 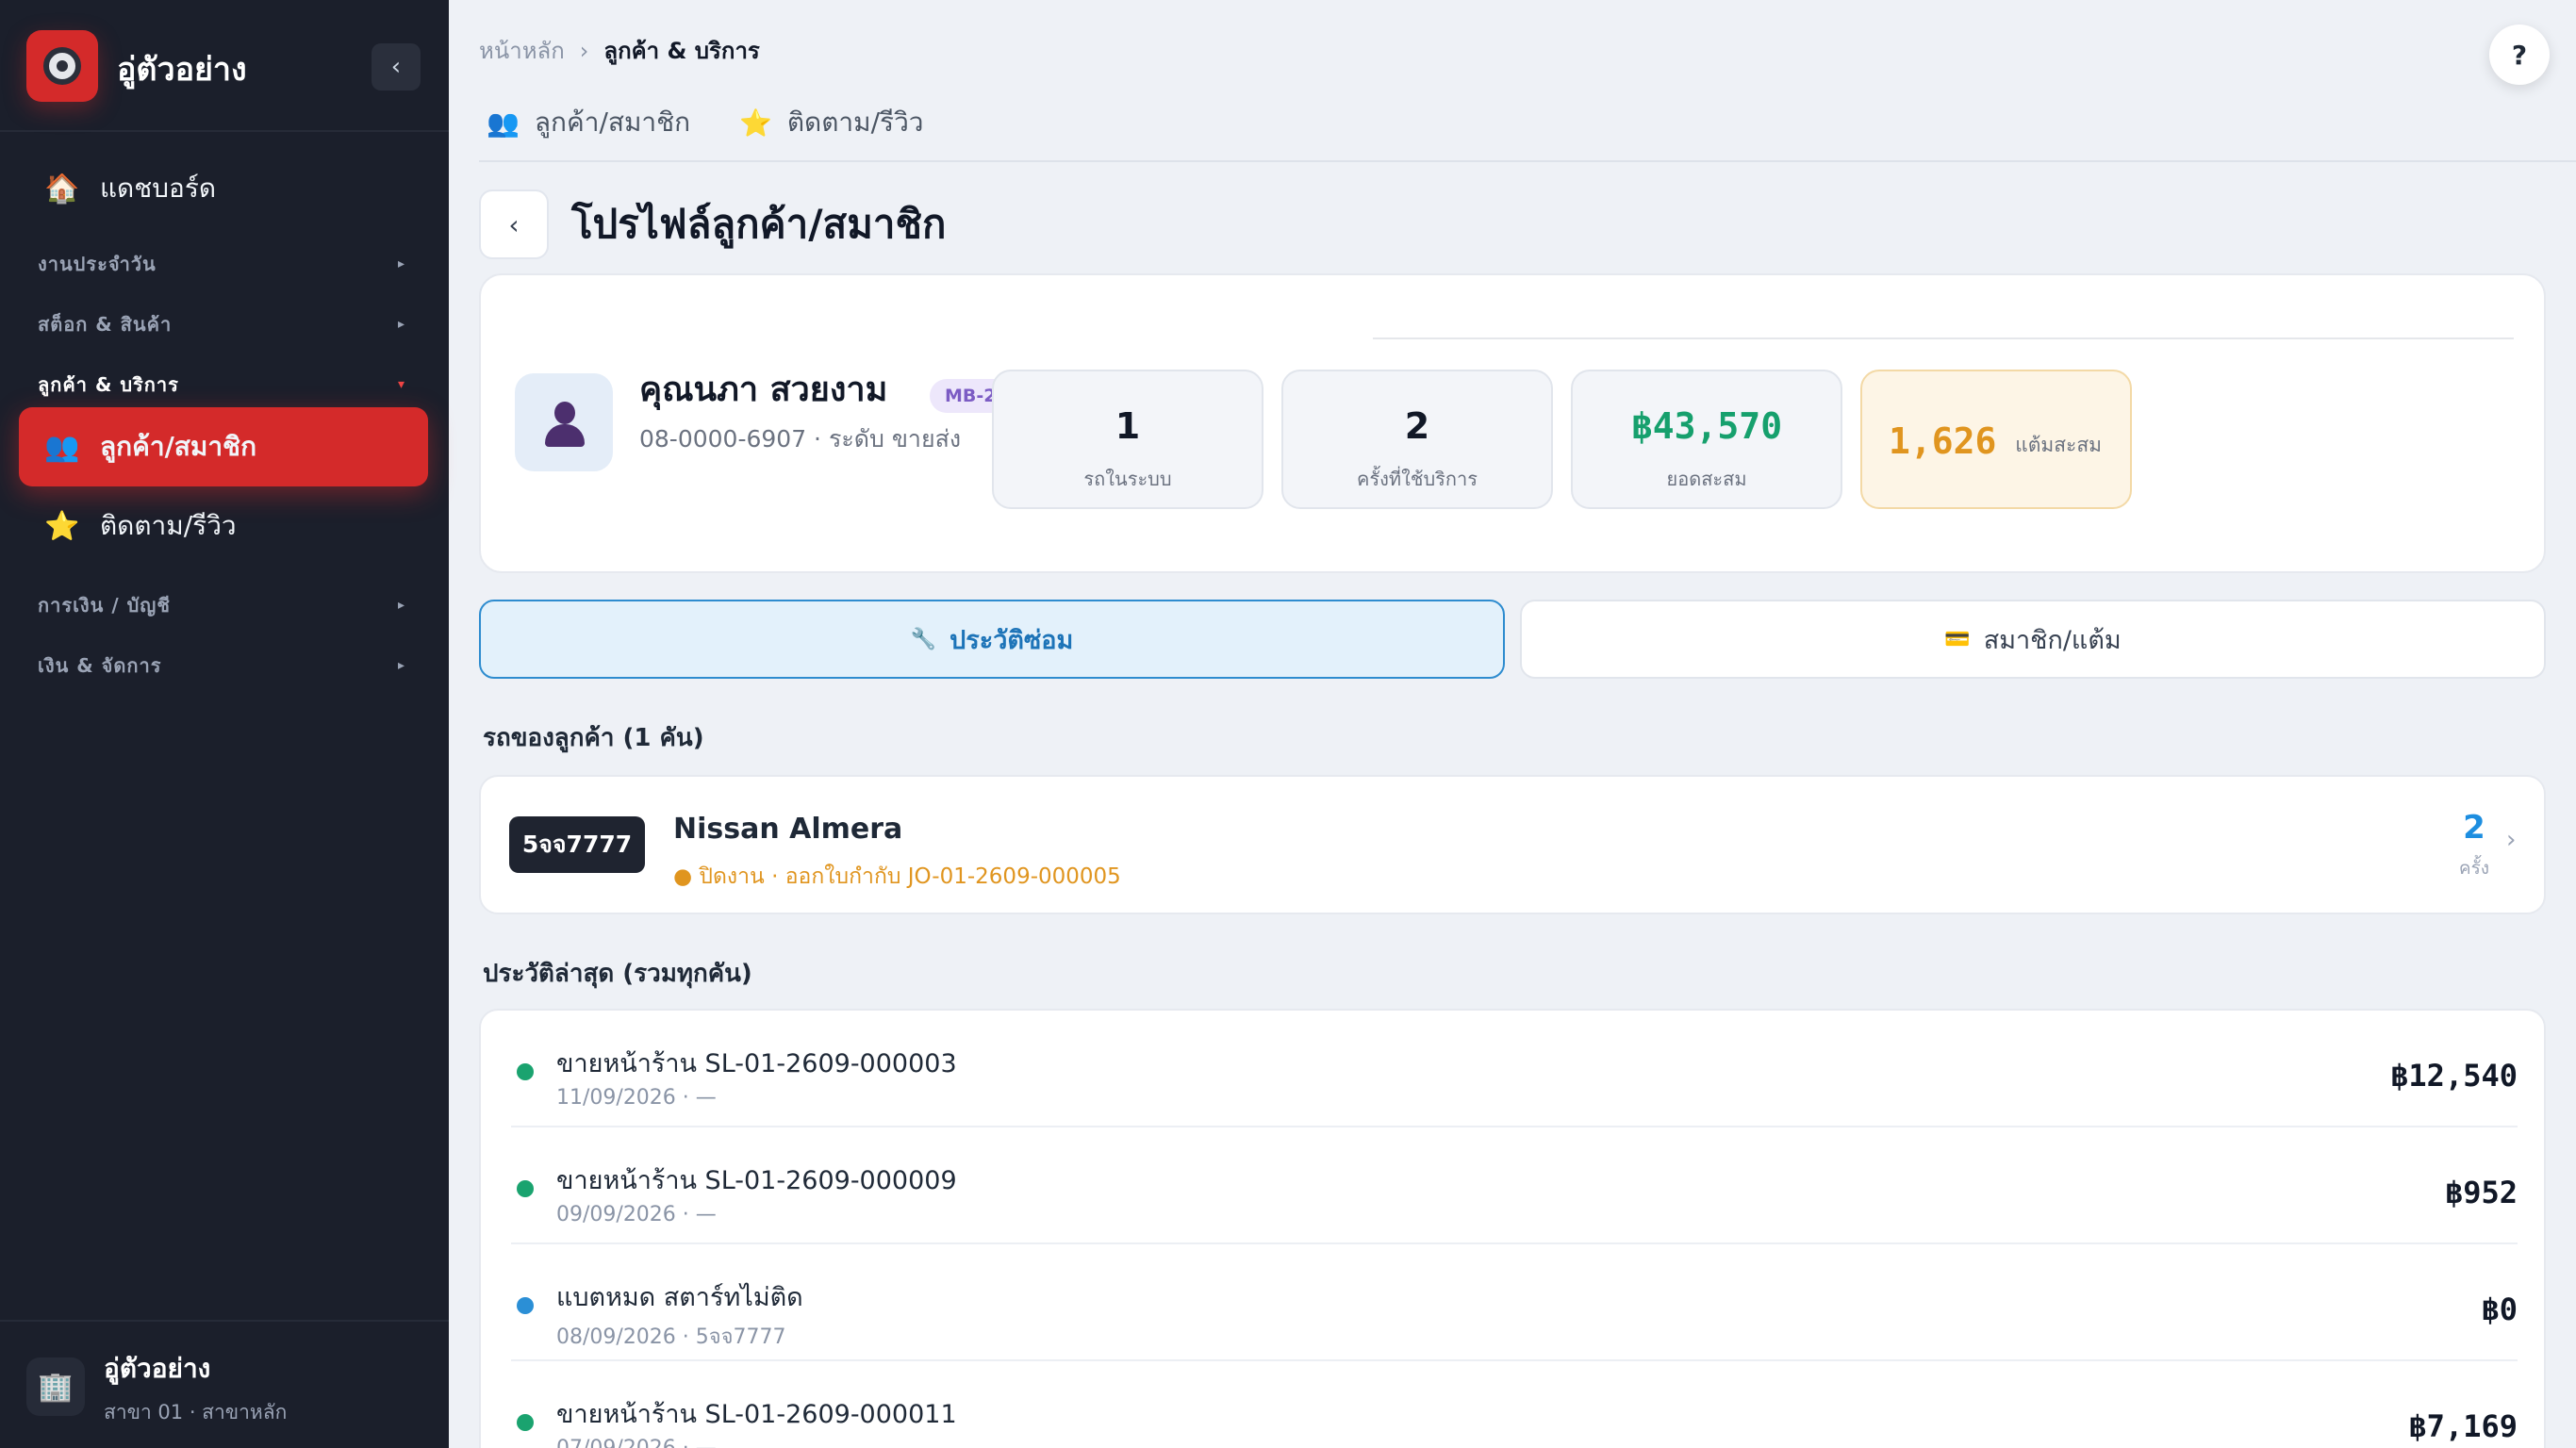 I want to click on history-title: ขายหน้าร้าน SL-01-2609-000003, so click(x=756, y=1063).